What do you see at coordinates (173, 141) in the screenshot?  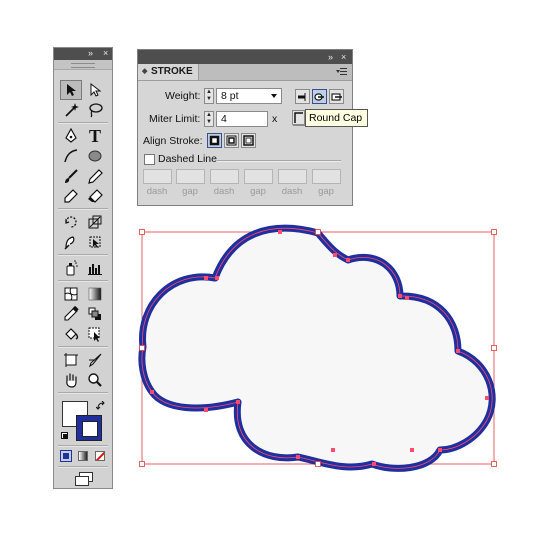 I see `align-stroke-label: Align Stroke:` at bounding box center [173, 141].